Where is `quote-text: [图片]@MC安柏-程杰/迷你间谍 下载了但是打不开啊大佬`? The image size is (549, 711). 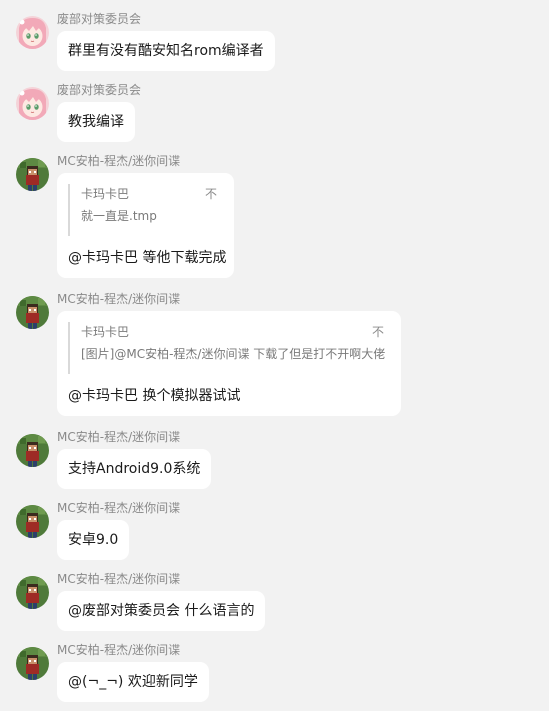 quote-text: [图片]@MC安柏-程杰/迷你间谍 下载了但是打不开啊大佬 is located at coordinates (233, 354).